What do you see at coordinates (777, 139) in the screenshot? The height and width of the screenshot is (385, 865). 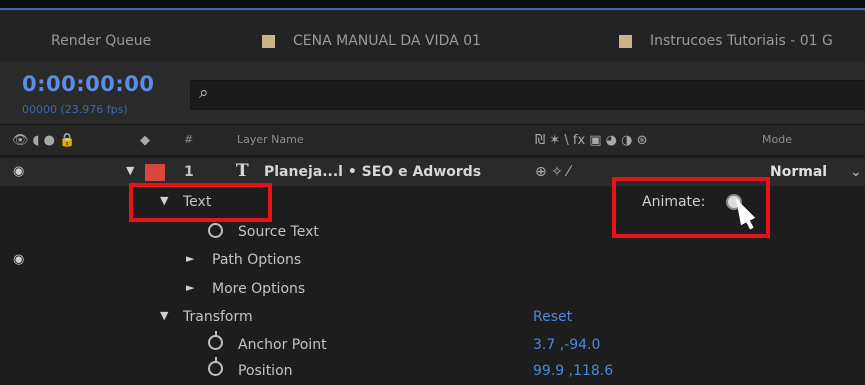 I see `mode-column: Mode` at bounding box center [777, 139].